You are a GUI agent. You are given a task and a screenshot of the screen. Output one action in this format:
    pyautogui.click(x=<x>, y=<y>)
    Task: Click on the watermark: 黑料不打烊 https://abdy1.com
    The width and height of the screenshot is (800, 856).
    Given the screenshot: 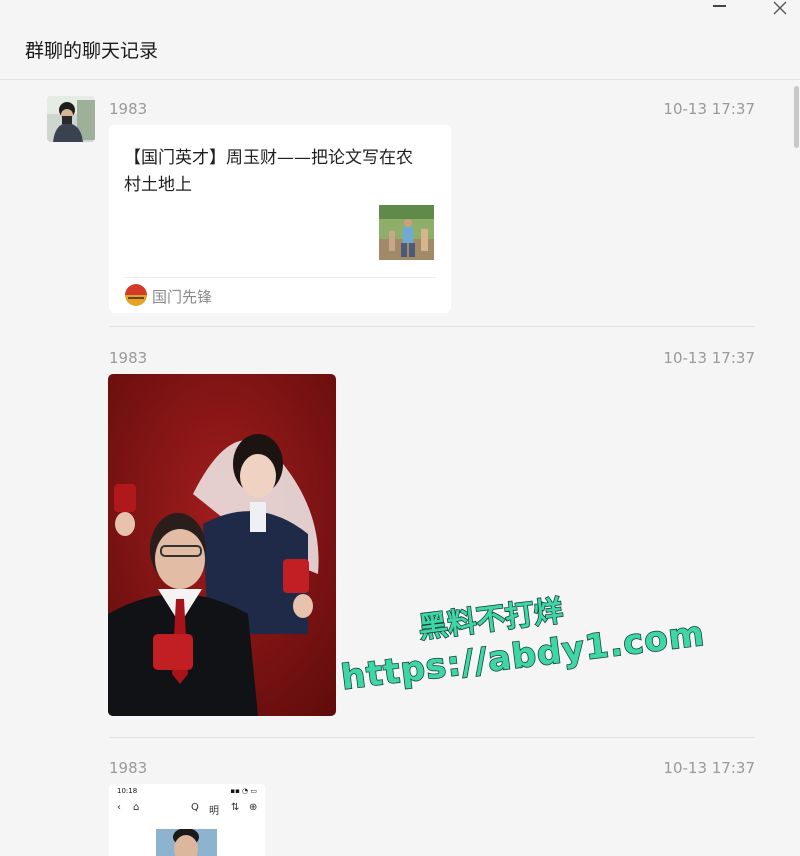 What is the action you would take?
    pyautogui.click(x=523, y=650)
    